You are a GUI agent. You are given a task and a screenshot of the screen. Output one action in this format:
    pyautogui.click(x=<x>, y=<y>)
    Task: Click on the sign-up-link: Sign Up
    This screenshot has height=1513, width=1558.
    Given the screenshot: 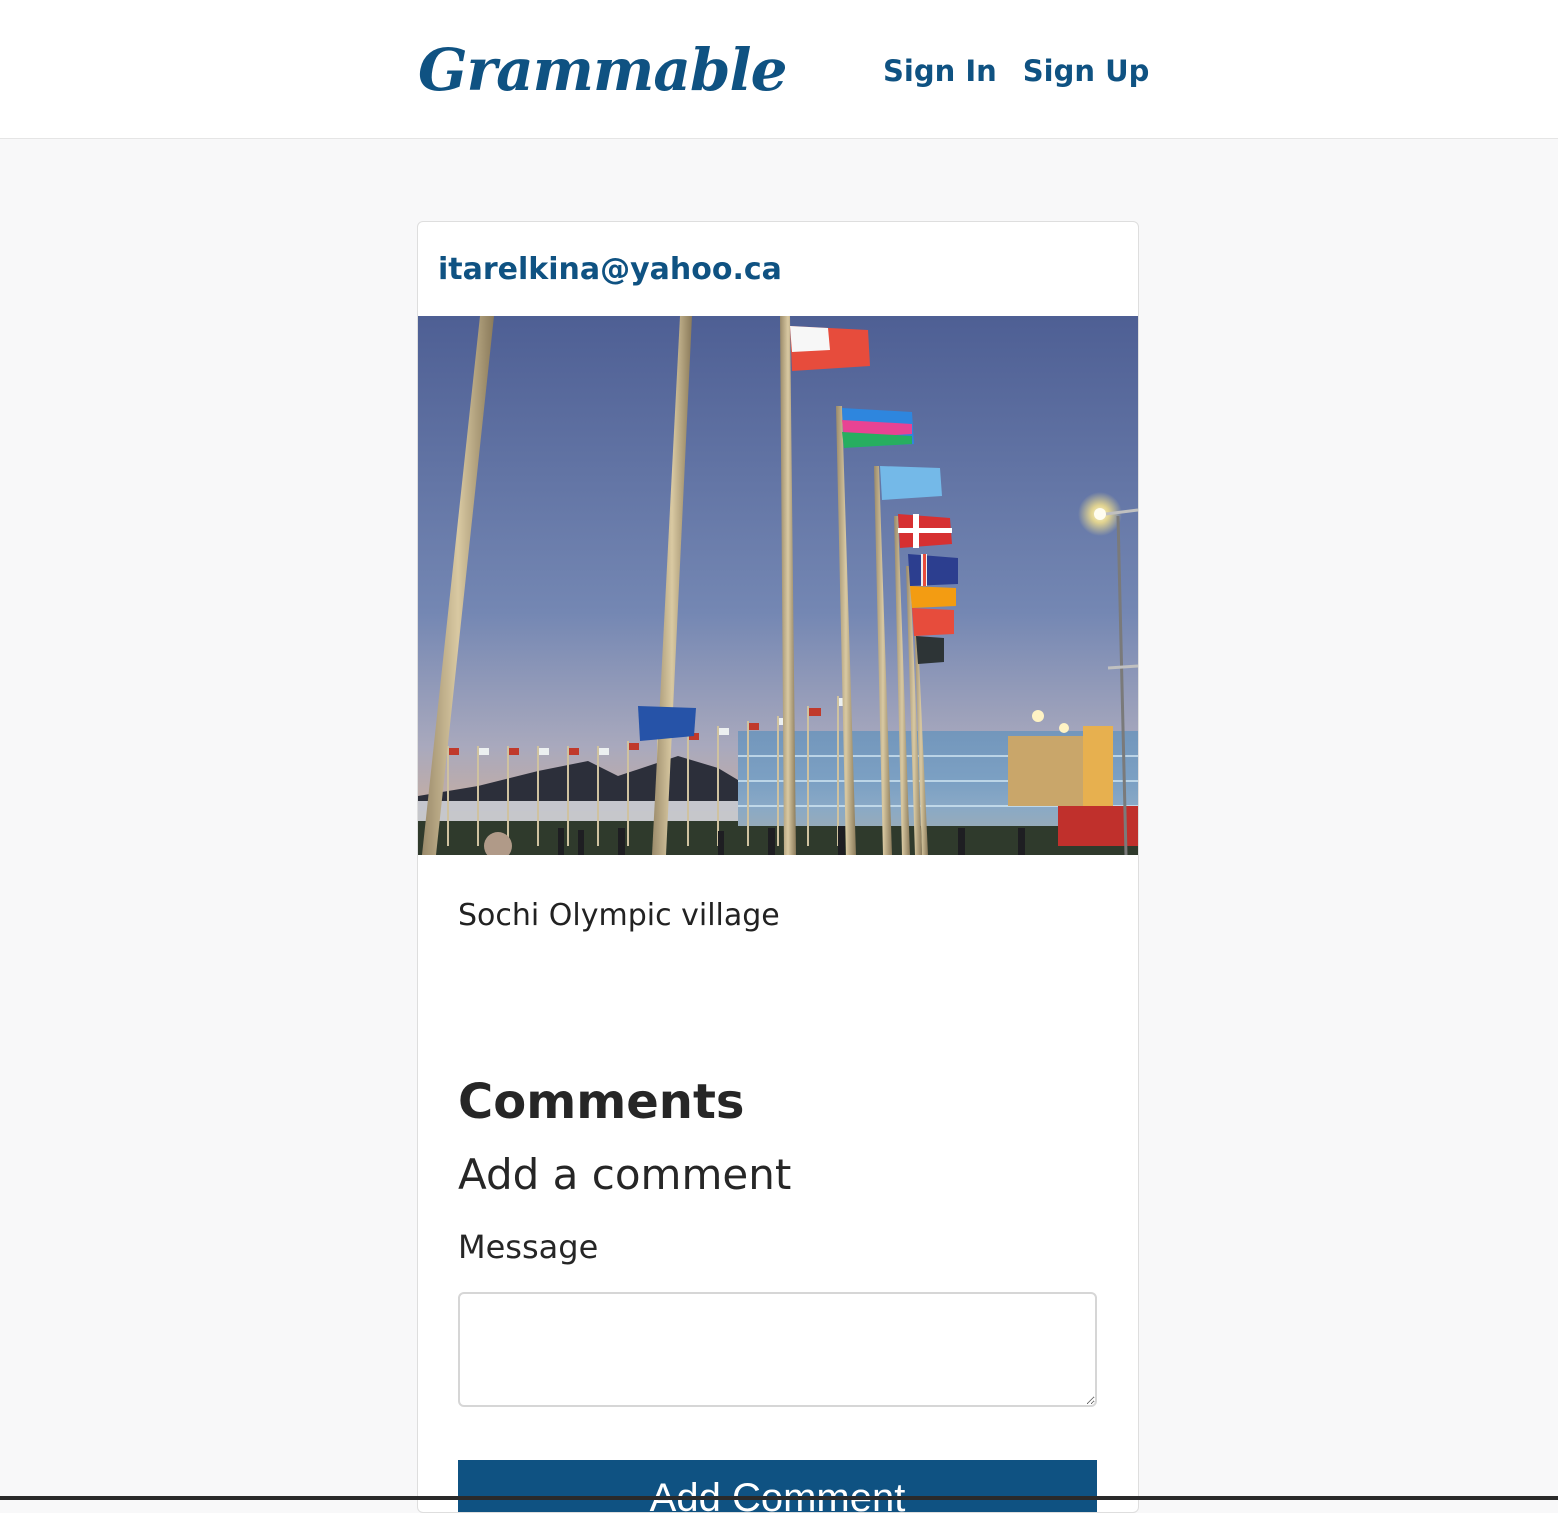 What is the action you would take?
    pyautogui.click(x=1086, y=71)
    